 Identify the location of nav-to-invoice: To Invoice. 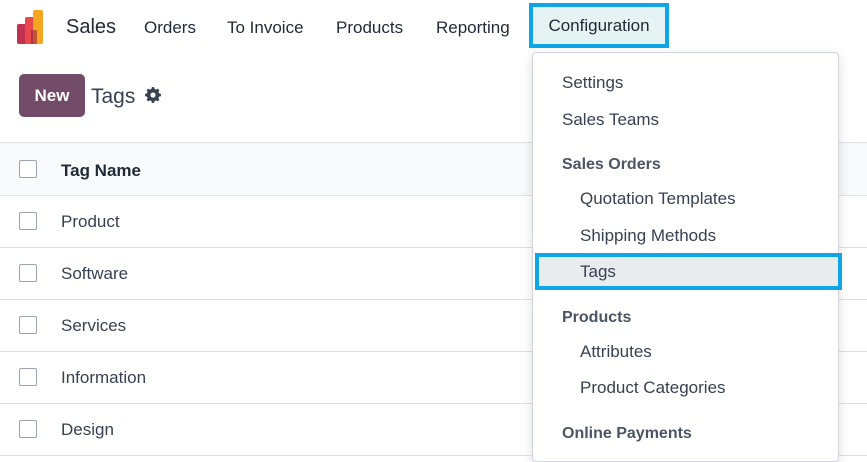
(265, 28).